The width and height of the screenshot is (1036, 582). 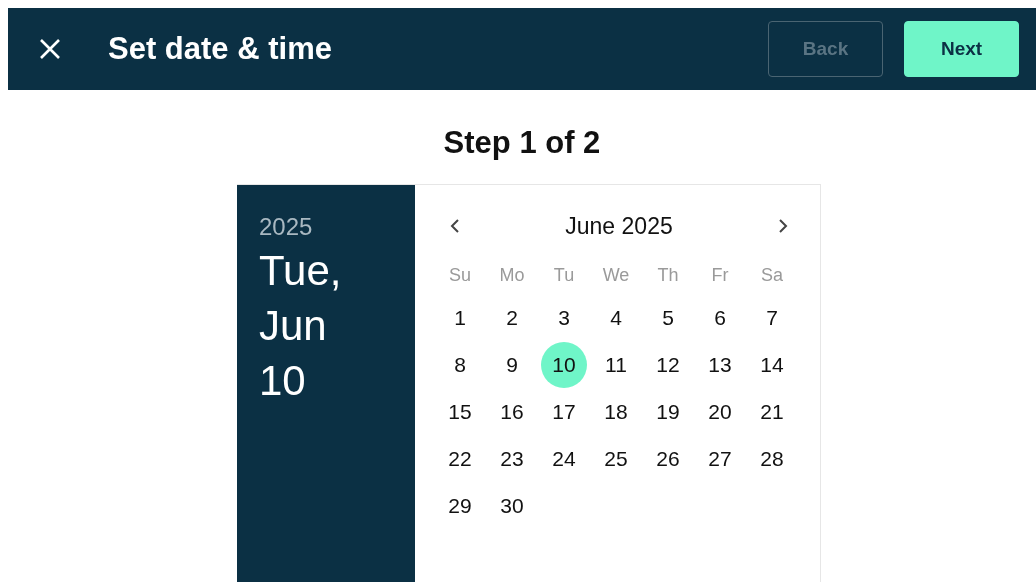 What do you see at coordinates (564, 275) in the screenshot?
I see `weekday-label: Tu` at bounding box center [564, 275].